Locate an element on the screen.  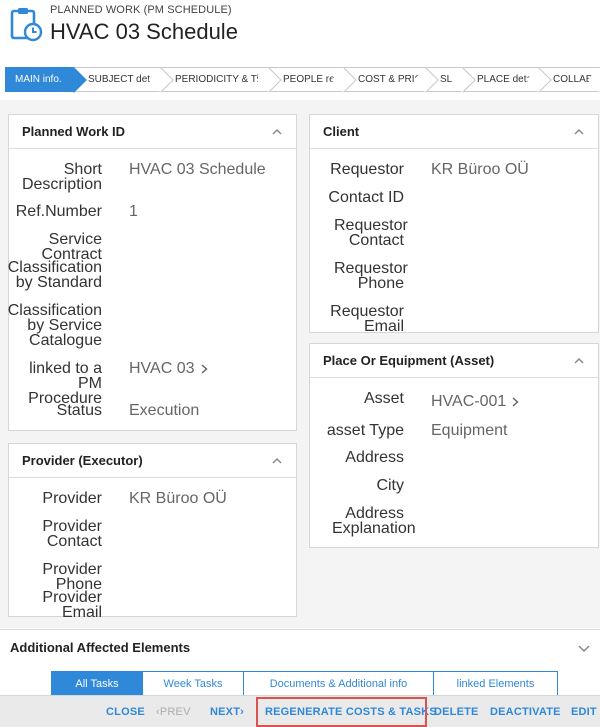
step-label: SUBJECT details is located at coordinates (127, 79).